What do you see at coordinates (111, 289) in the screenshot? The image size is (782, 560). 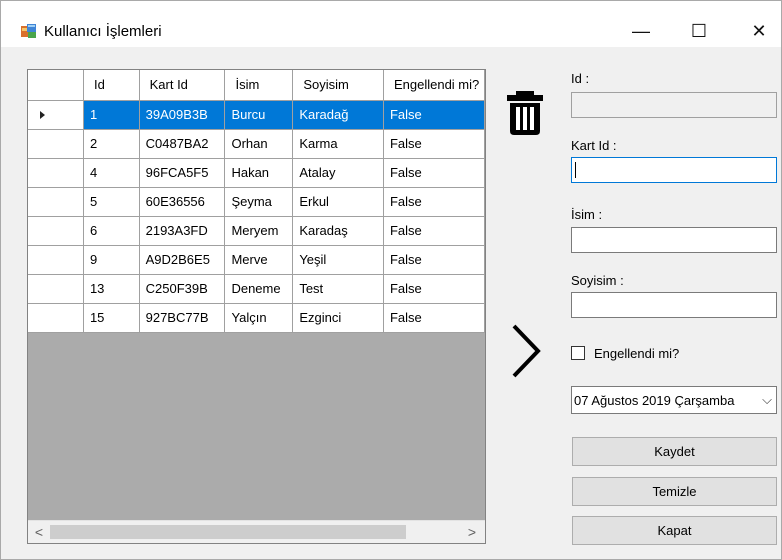 I see `id-cell: 13` at bounding box center [111, 289].